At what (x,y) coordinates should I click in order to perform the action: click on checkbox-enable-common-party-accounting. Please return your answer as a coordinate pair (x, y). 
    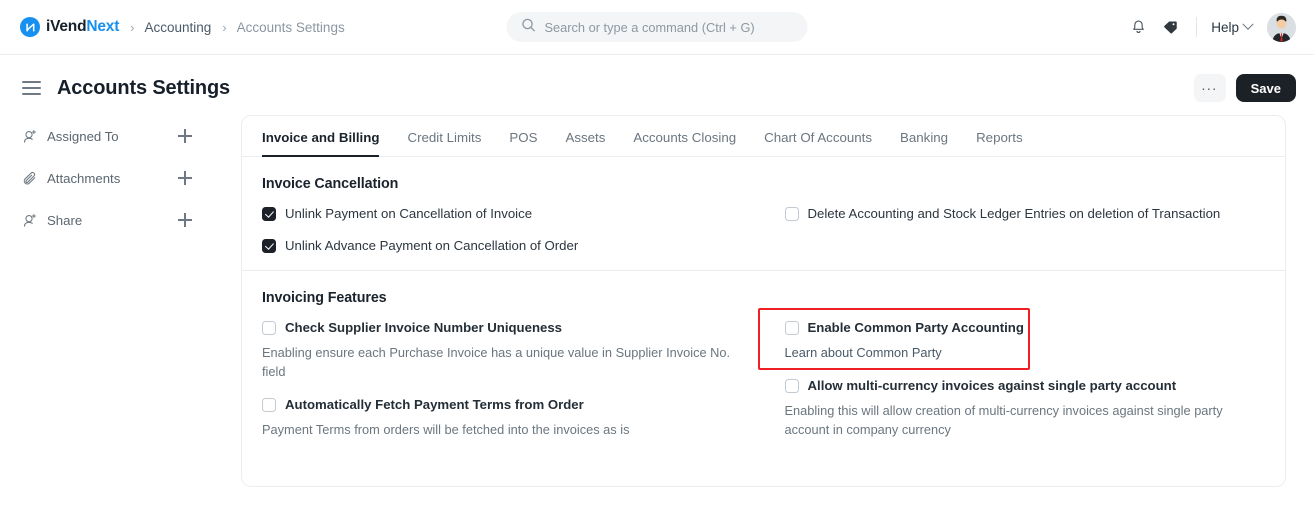
    Looking at the image, I should click on (791, 328).